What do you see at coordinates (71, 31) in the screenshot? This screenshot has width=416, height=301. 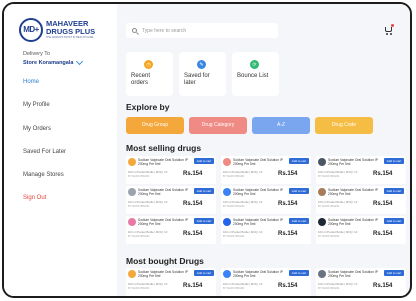 I see `logo-name-line2: DRUGS PLUS` at bounding box center [71, 31].